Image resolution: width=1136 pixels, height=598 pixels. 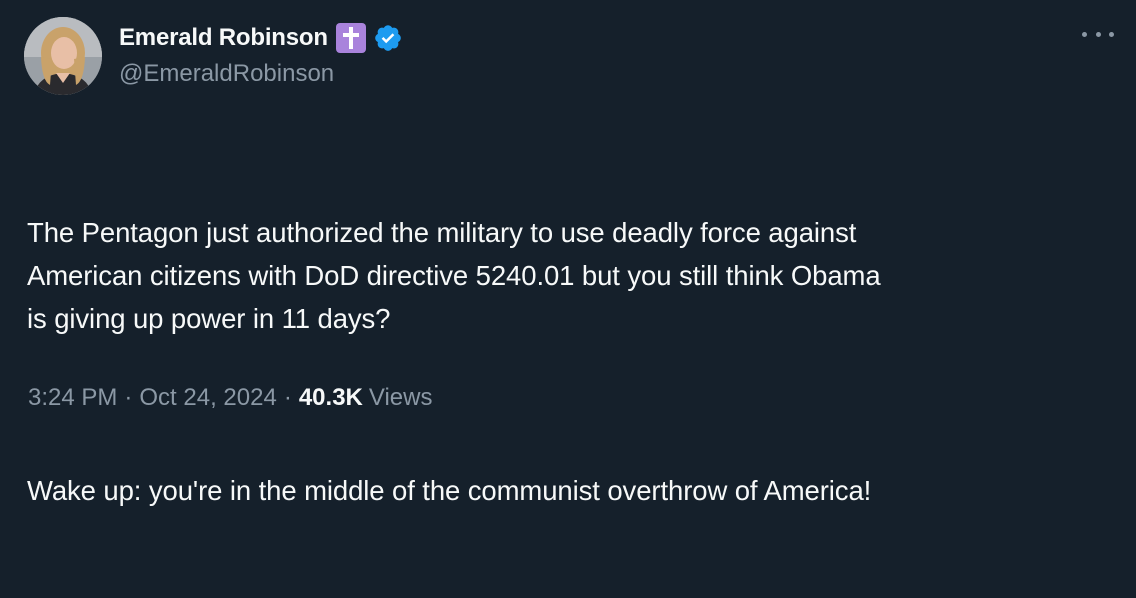 What do you see at coordinates (63, 56) in the screenshot?
I see `avatar` at bounding box center [63, 56].